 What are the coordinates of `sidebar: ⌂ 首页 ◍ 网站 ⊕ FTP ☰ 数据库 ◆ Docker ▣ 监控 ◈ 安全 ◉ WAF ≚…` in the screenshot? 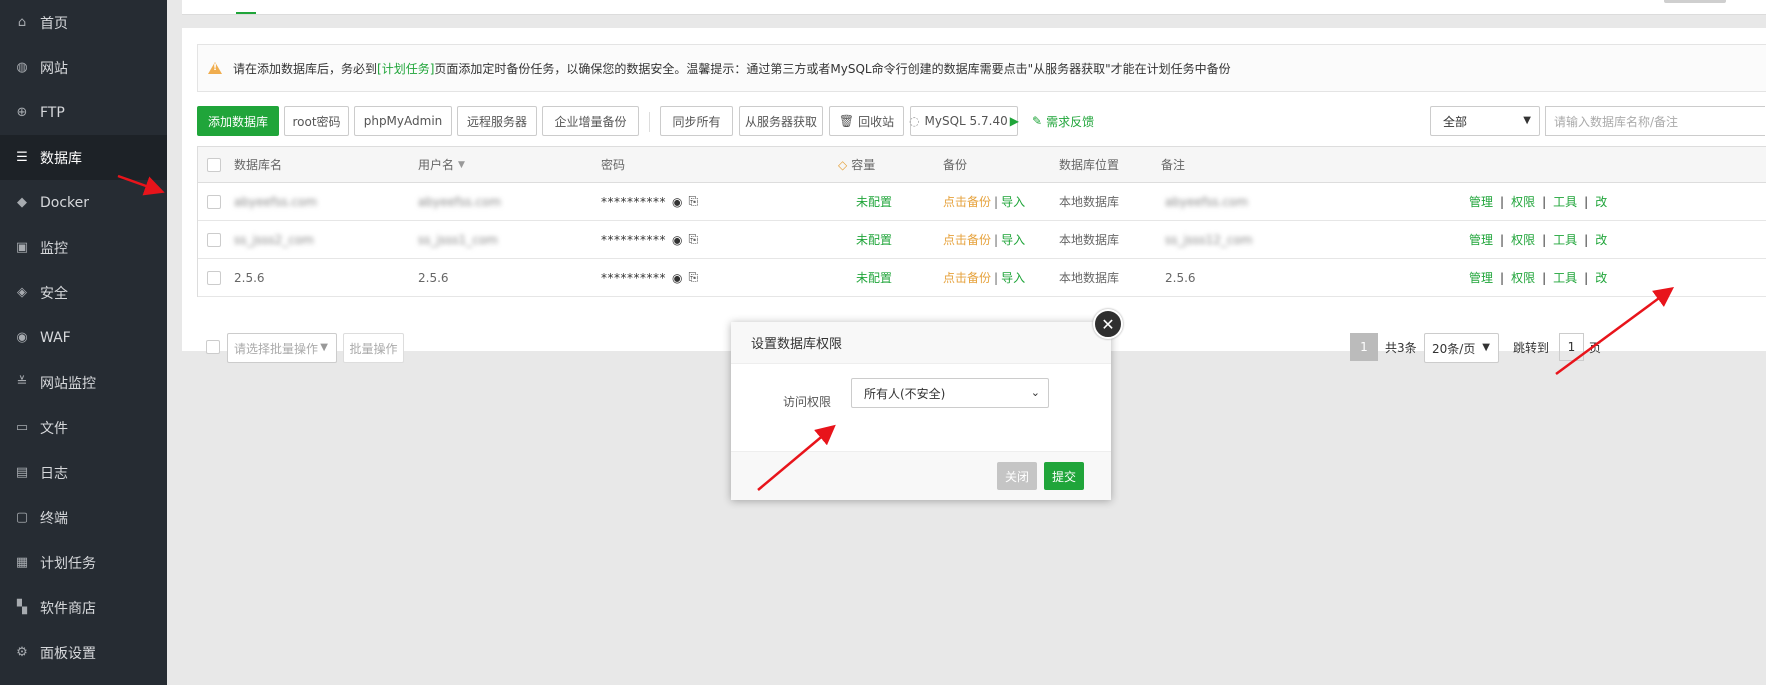 It's located at (83, 342).